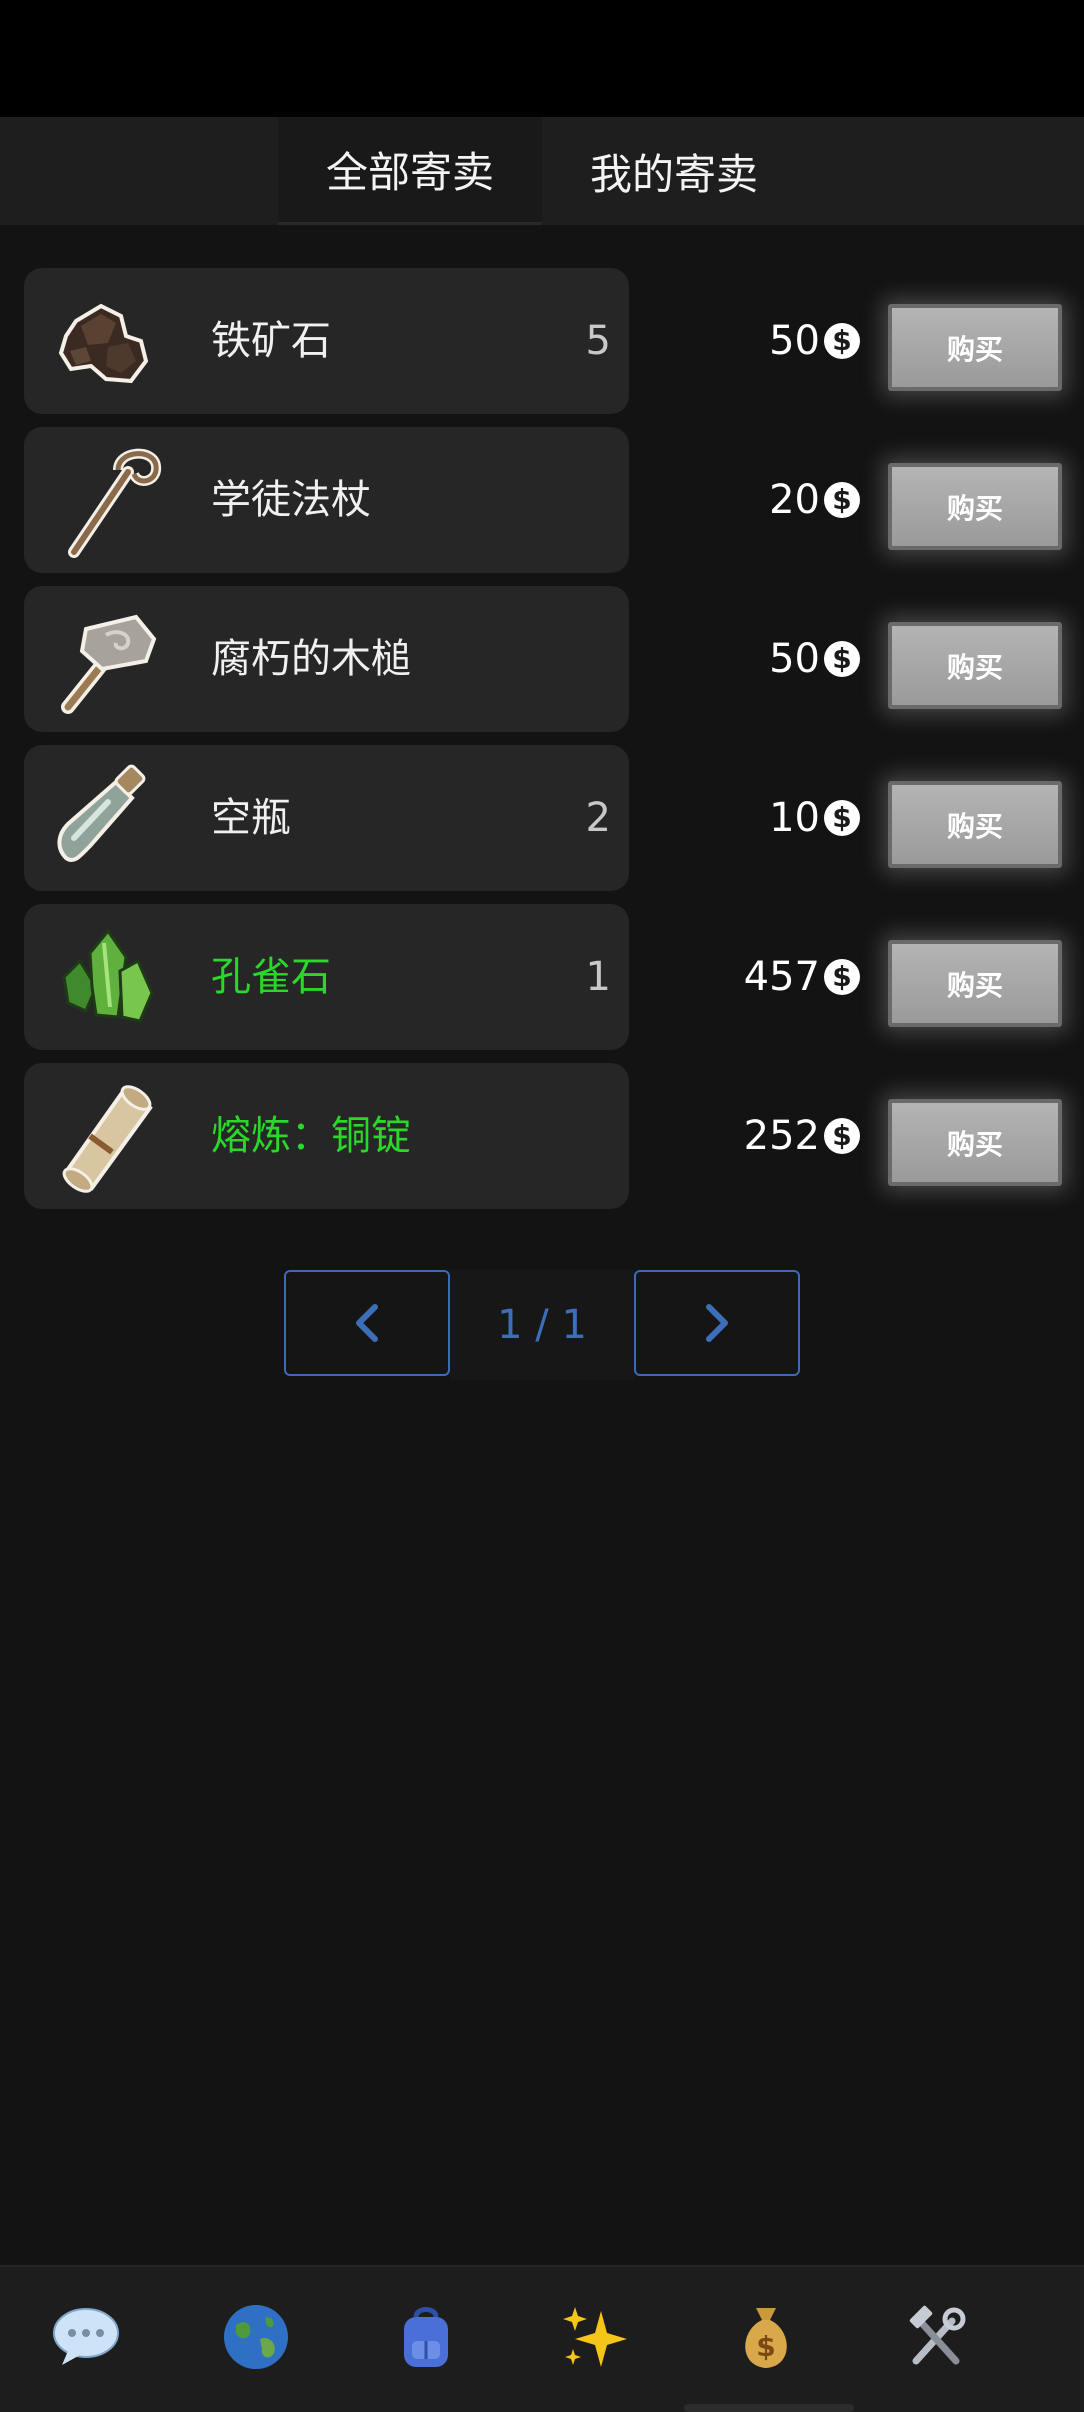 The image size is (1084, 2412). What do you see at coordinates (598, 341) in the screenshot?
I see `item-quantity: 5` at bounding box center [598, 341].